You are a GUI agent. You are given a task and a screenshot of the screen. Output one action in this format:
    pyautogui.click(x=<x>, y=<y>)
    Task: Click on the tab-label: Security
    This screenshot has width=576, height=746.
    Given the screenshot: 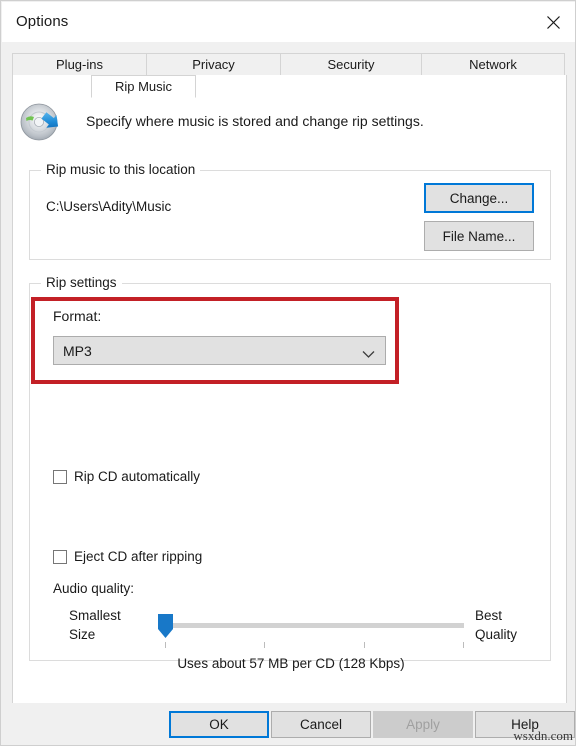 What is the action you would take?
    pyautogui.click(x=351, y=64)
    